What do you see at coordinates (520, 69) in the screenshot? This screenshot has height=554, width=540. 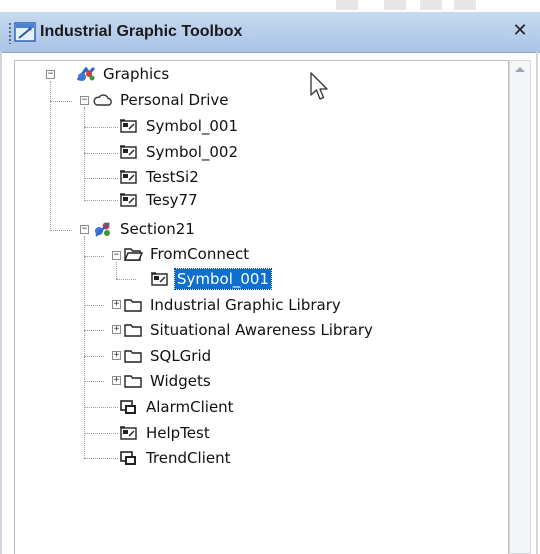 I see `scroll-up-arrow-icon` at bounding box center [520, 69].